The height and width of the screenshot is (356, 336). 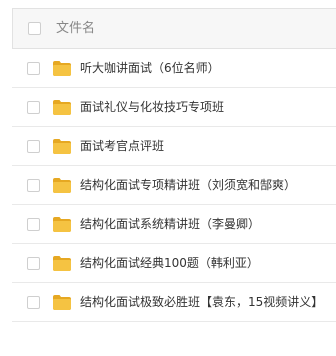 I want to click on file-row: 面试礼仪与化妆技巧专项班, so click(x=174, y=107).